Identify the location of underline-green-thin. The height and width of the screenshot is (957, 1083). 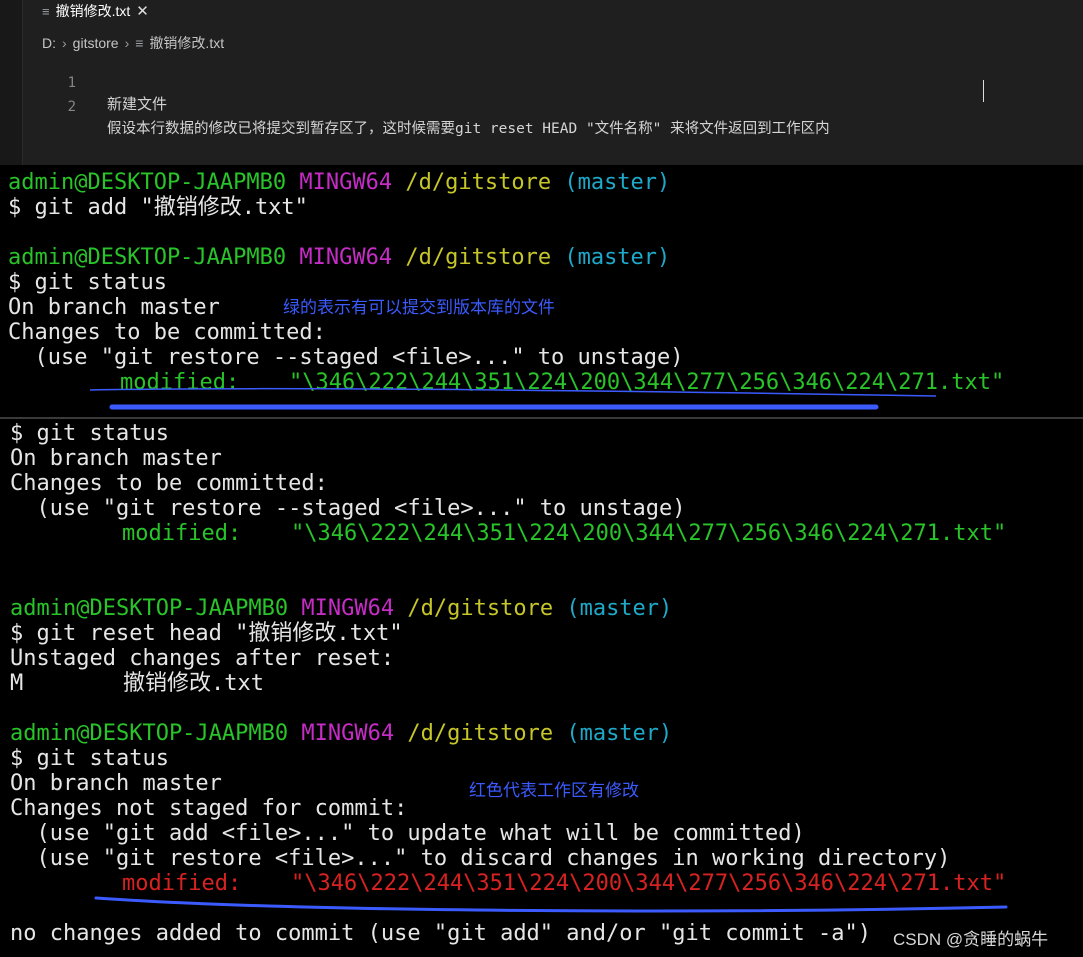
(513, 392).